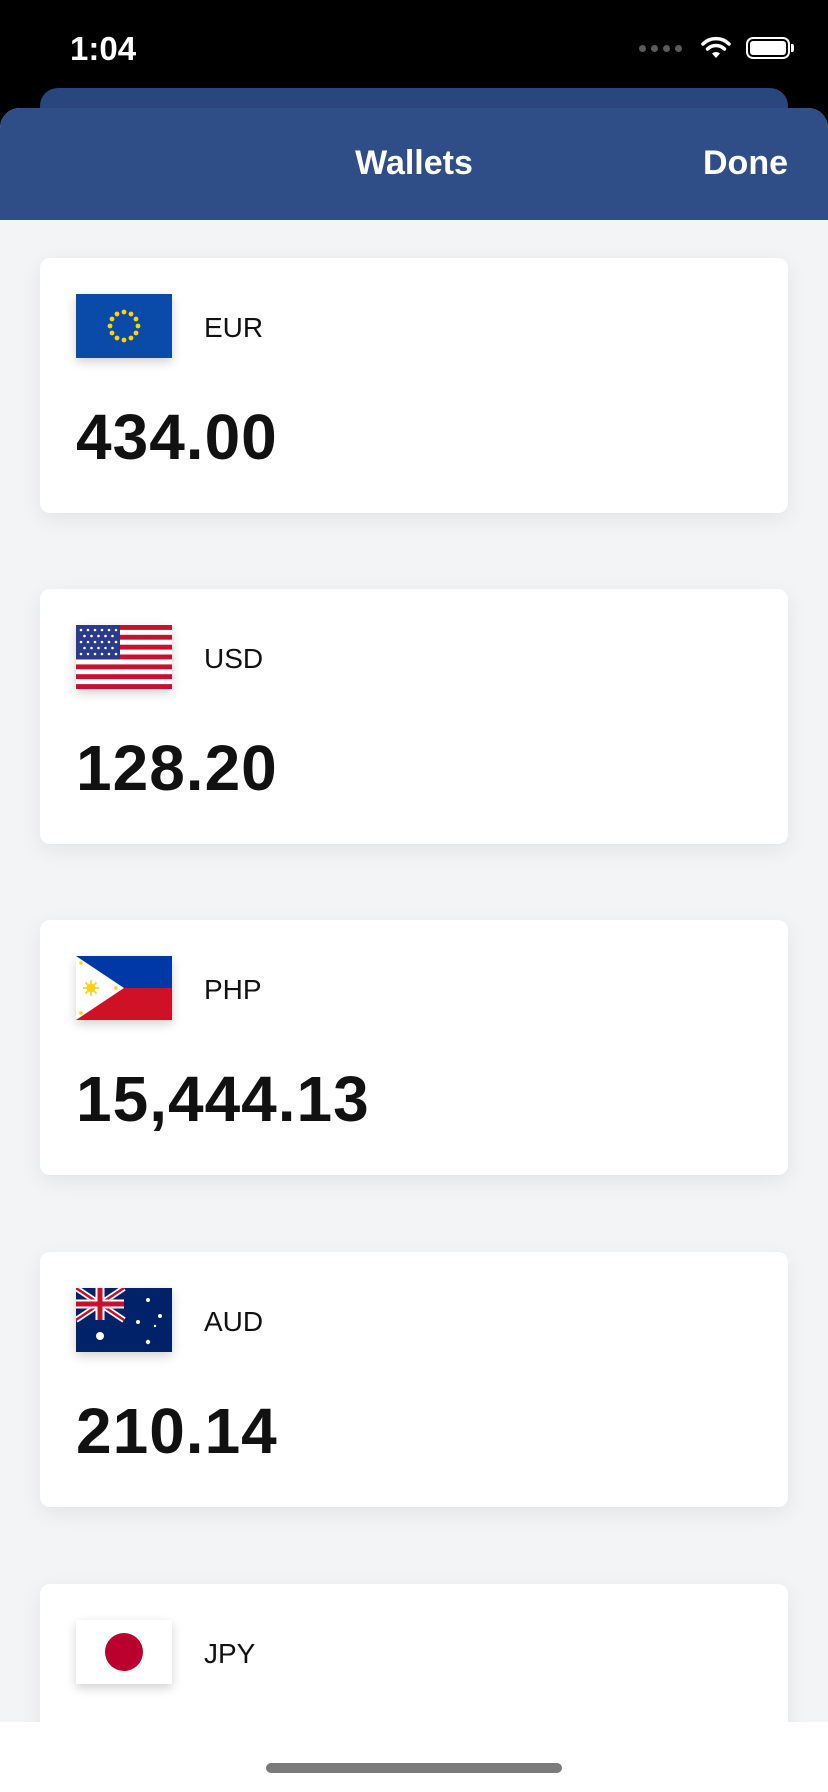  What do you see at coordinates (414, 1047) in the screenshot?
I see `wallet-card-php: PHP 15,444.13` at bounding box center [414, 1047].